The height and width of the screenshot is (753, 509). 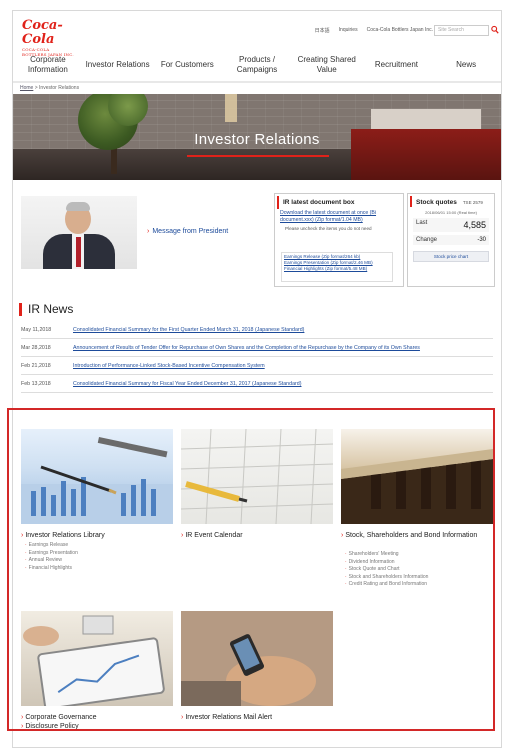 I want to click on stock-last-value: 4,585, so click(x=474, y=225).